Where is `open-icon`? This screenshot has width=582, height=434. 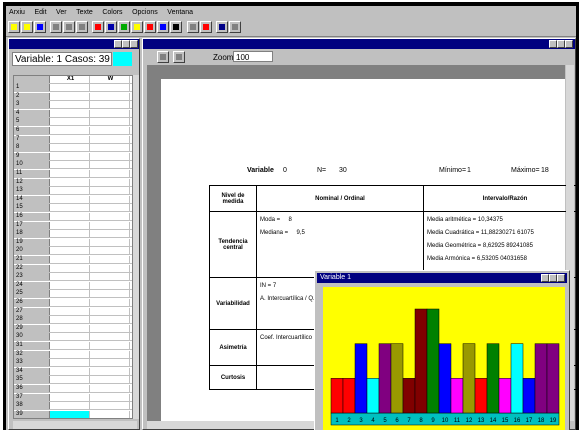
open-icon is located at coordinates (27, 27).